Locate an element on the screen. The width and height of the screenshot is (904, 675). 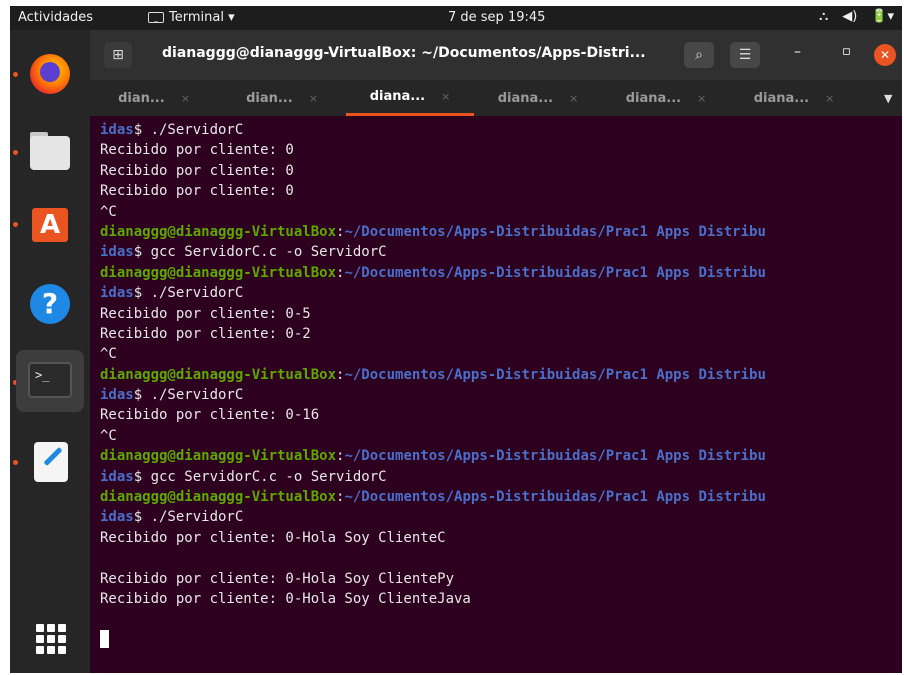
minimize-icon: – is located at coordinates (797, 52).